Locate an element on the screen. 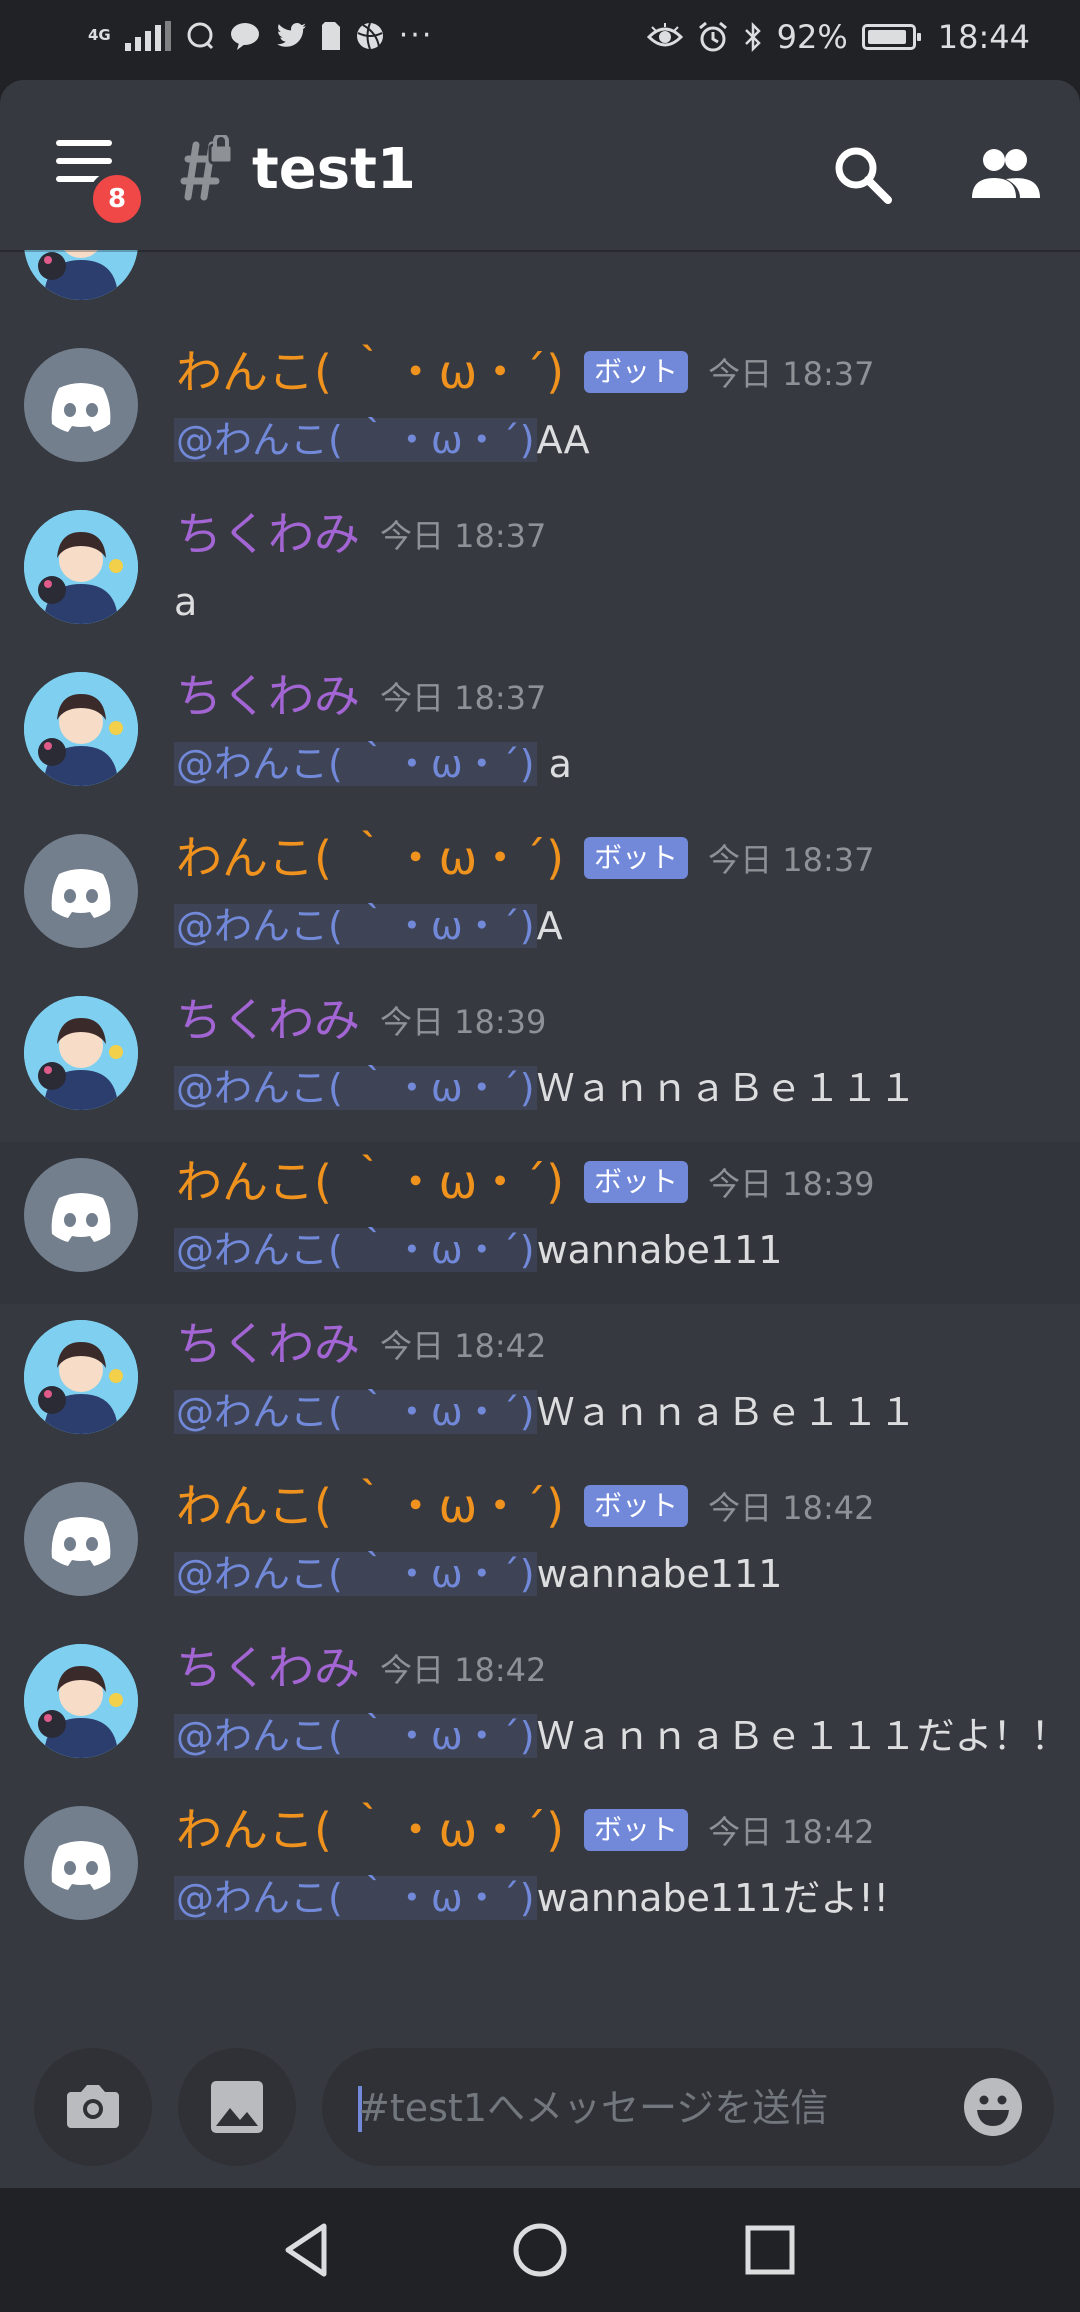 This screenshot has width=1080, height=2312. message-content: @わんこ( ｀・ω・´) a is located at coordinates (373, 764).